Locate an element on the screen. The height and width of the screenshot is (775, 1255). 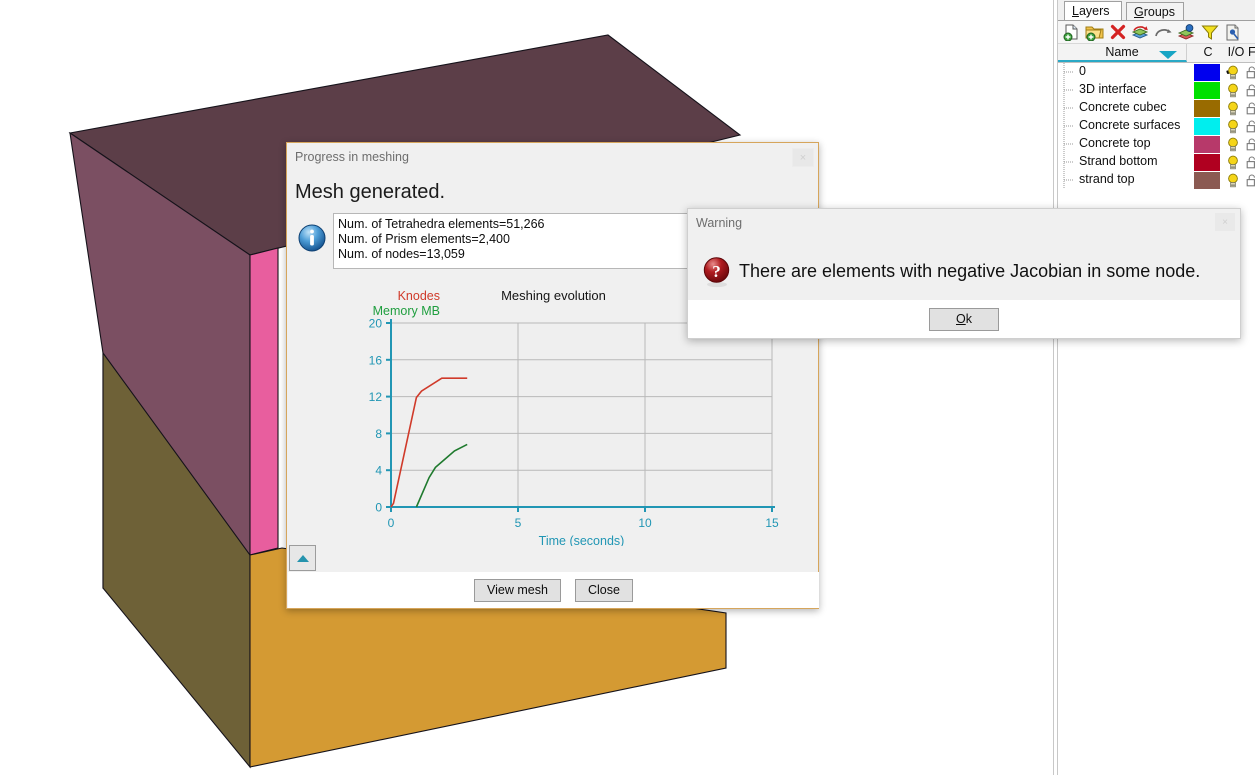
warning-dialog-title: Warning is located at coordinates (719, 223).